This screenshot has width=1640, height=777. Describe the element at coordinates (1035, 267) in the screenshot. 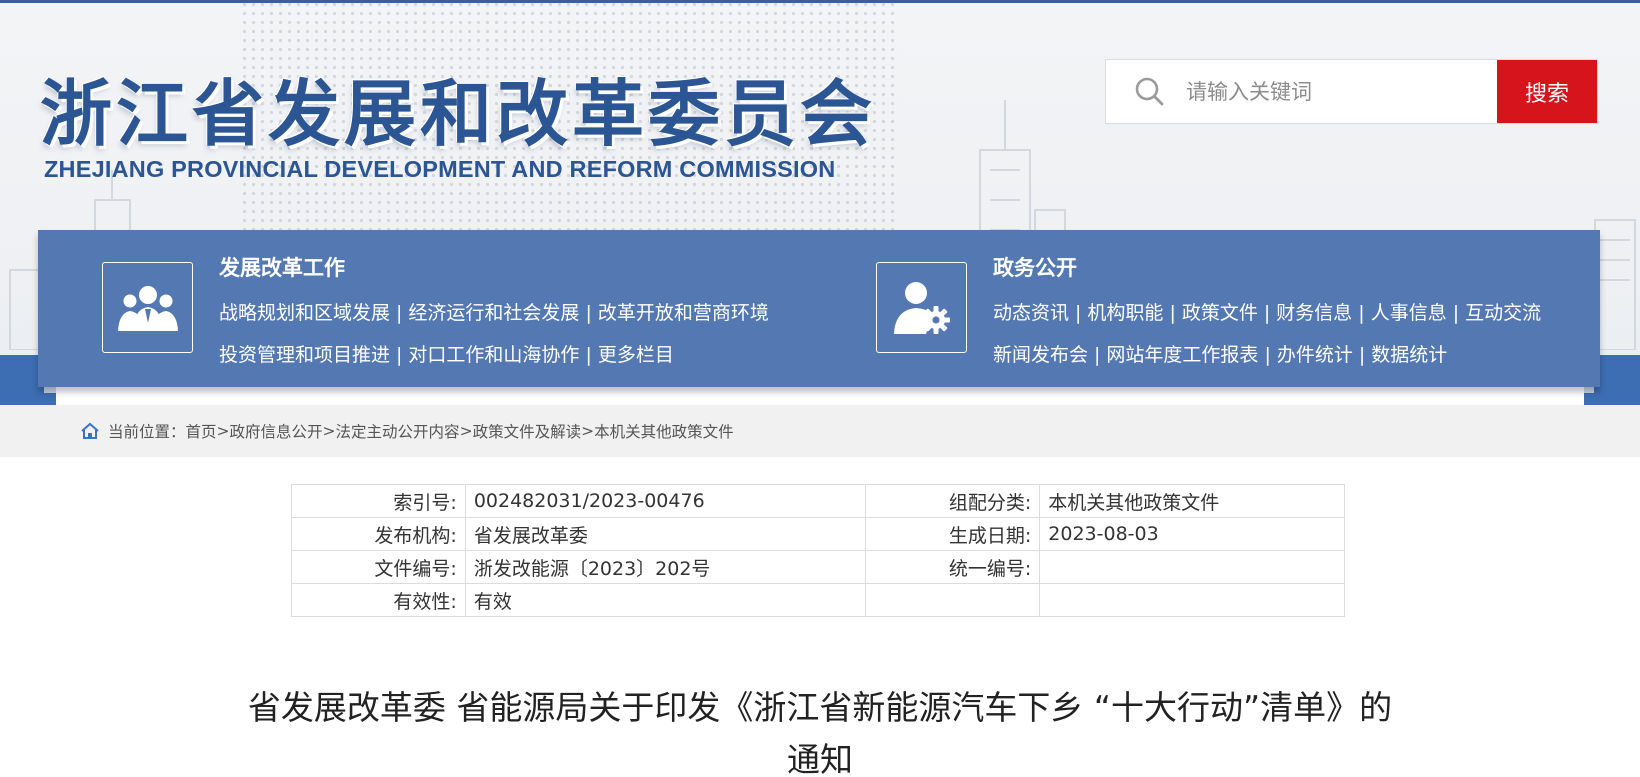

I see `nav-title-government-affairs: 政务公开` at that location.